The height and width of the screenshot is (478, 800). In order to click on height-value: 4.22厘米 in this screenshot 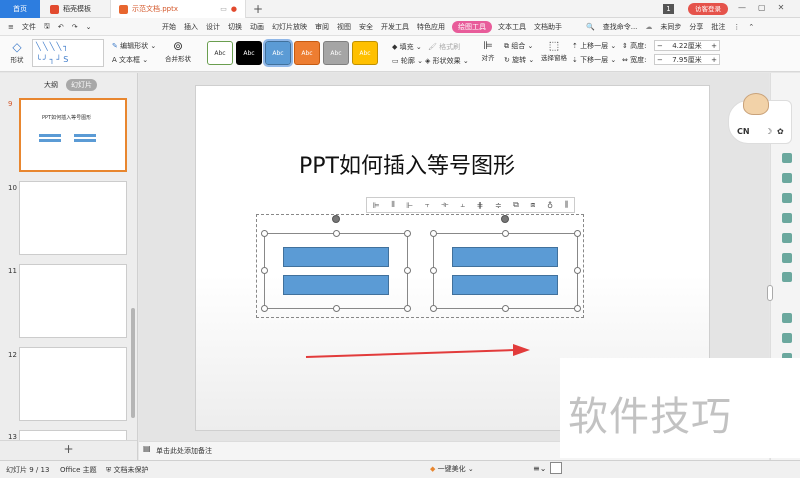, I will do `click(687, 46)`.